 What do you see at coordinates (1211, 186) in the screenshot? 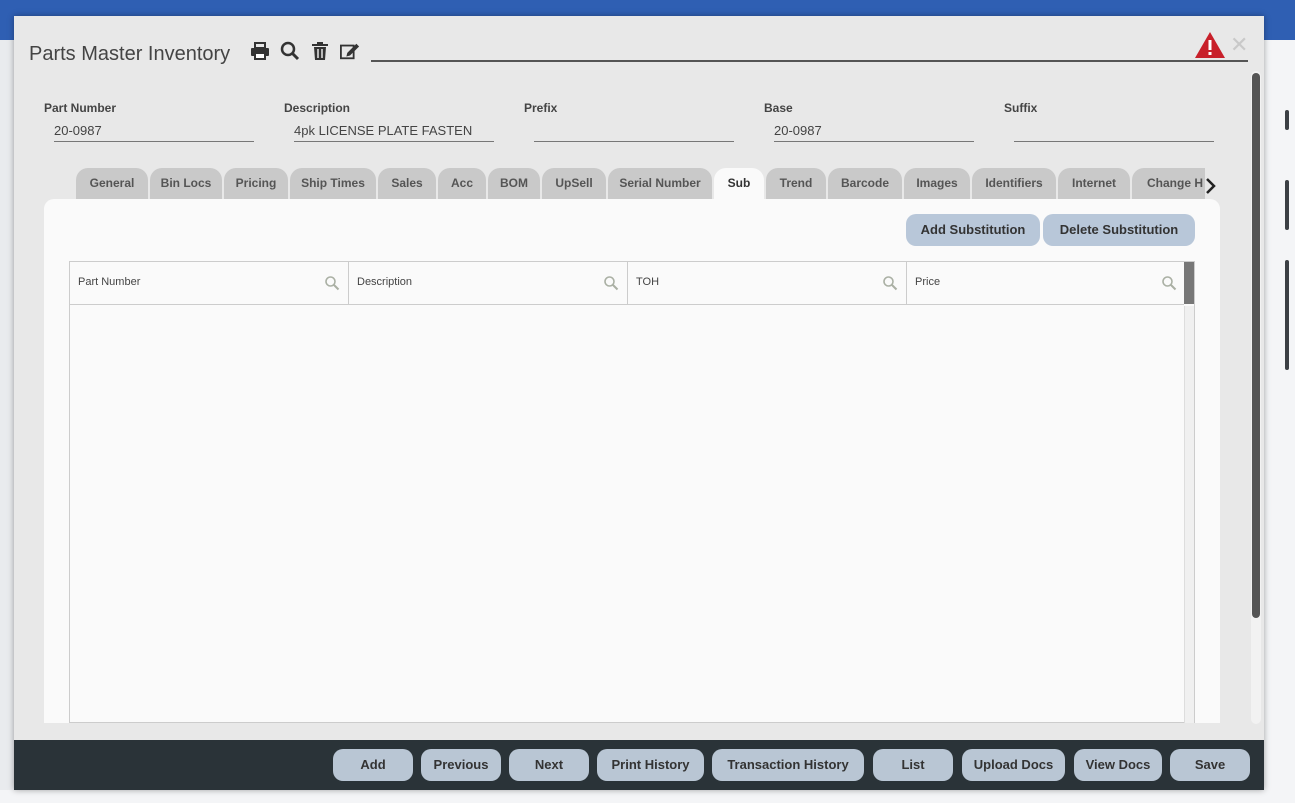
I see `chevron-right-icon` at bounding box center [1211, 186].